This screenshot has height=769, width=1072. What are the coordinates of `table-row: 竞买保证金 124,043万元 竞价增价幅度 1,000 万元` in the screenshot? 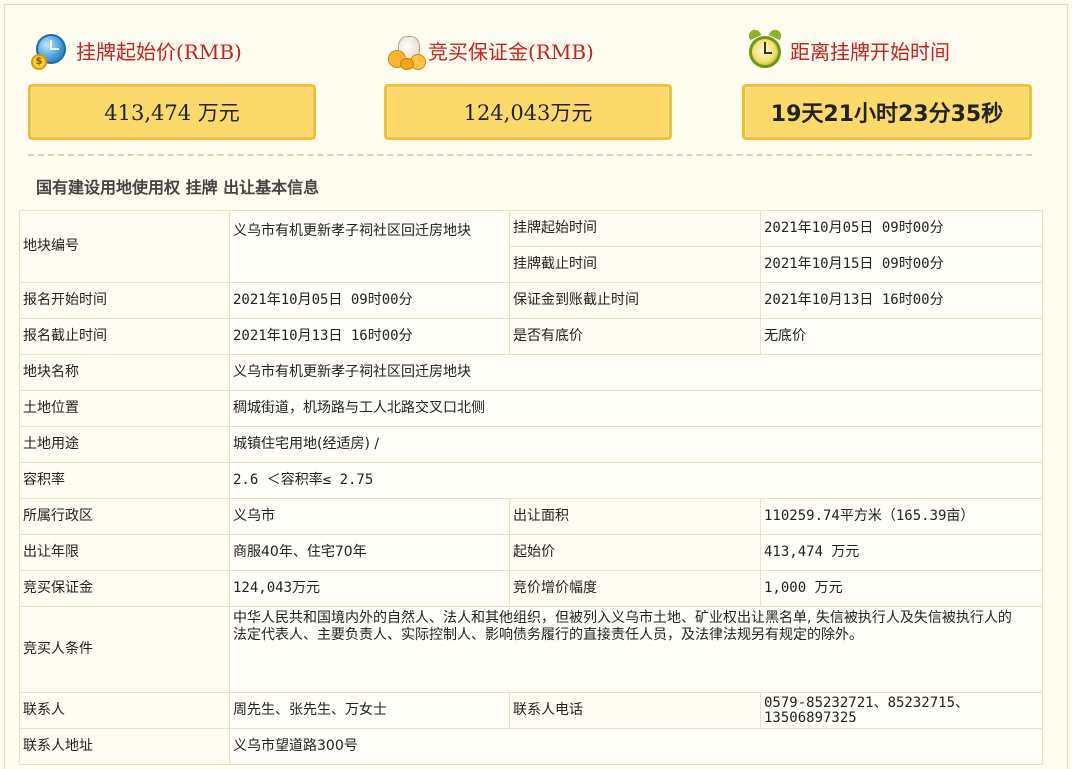 It's located at (531, 588).